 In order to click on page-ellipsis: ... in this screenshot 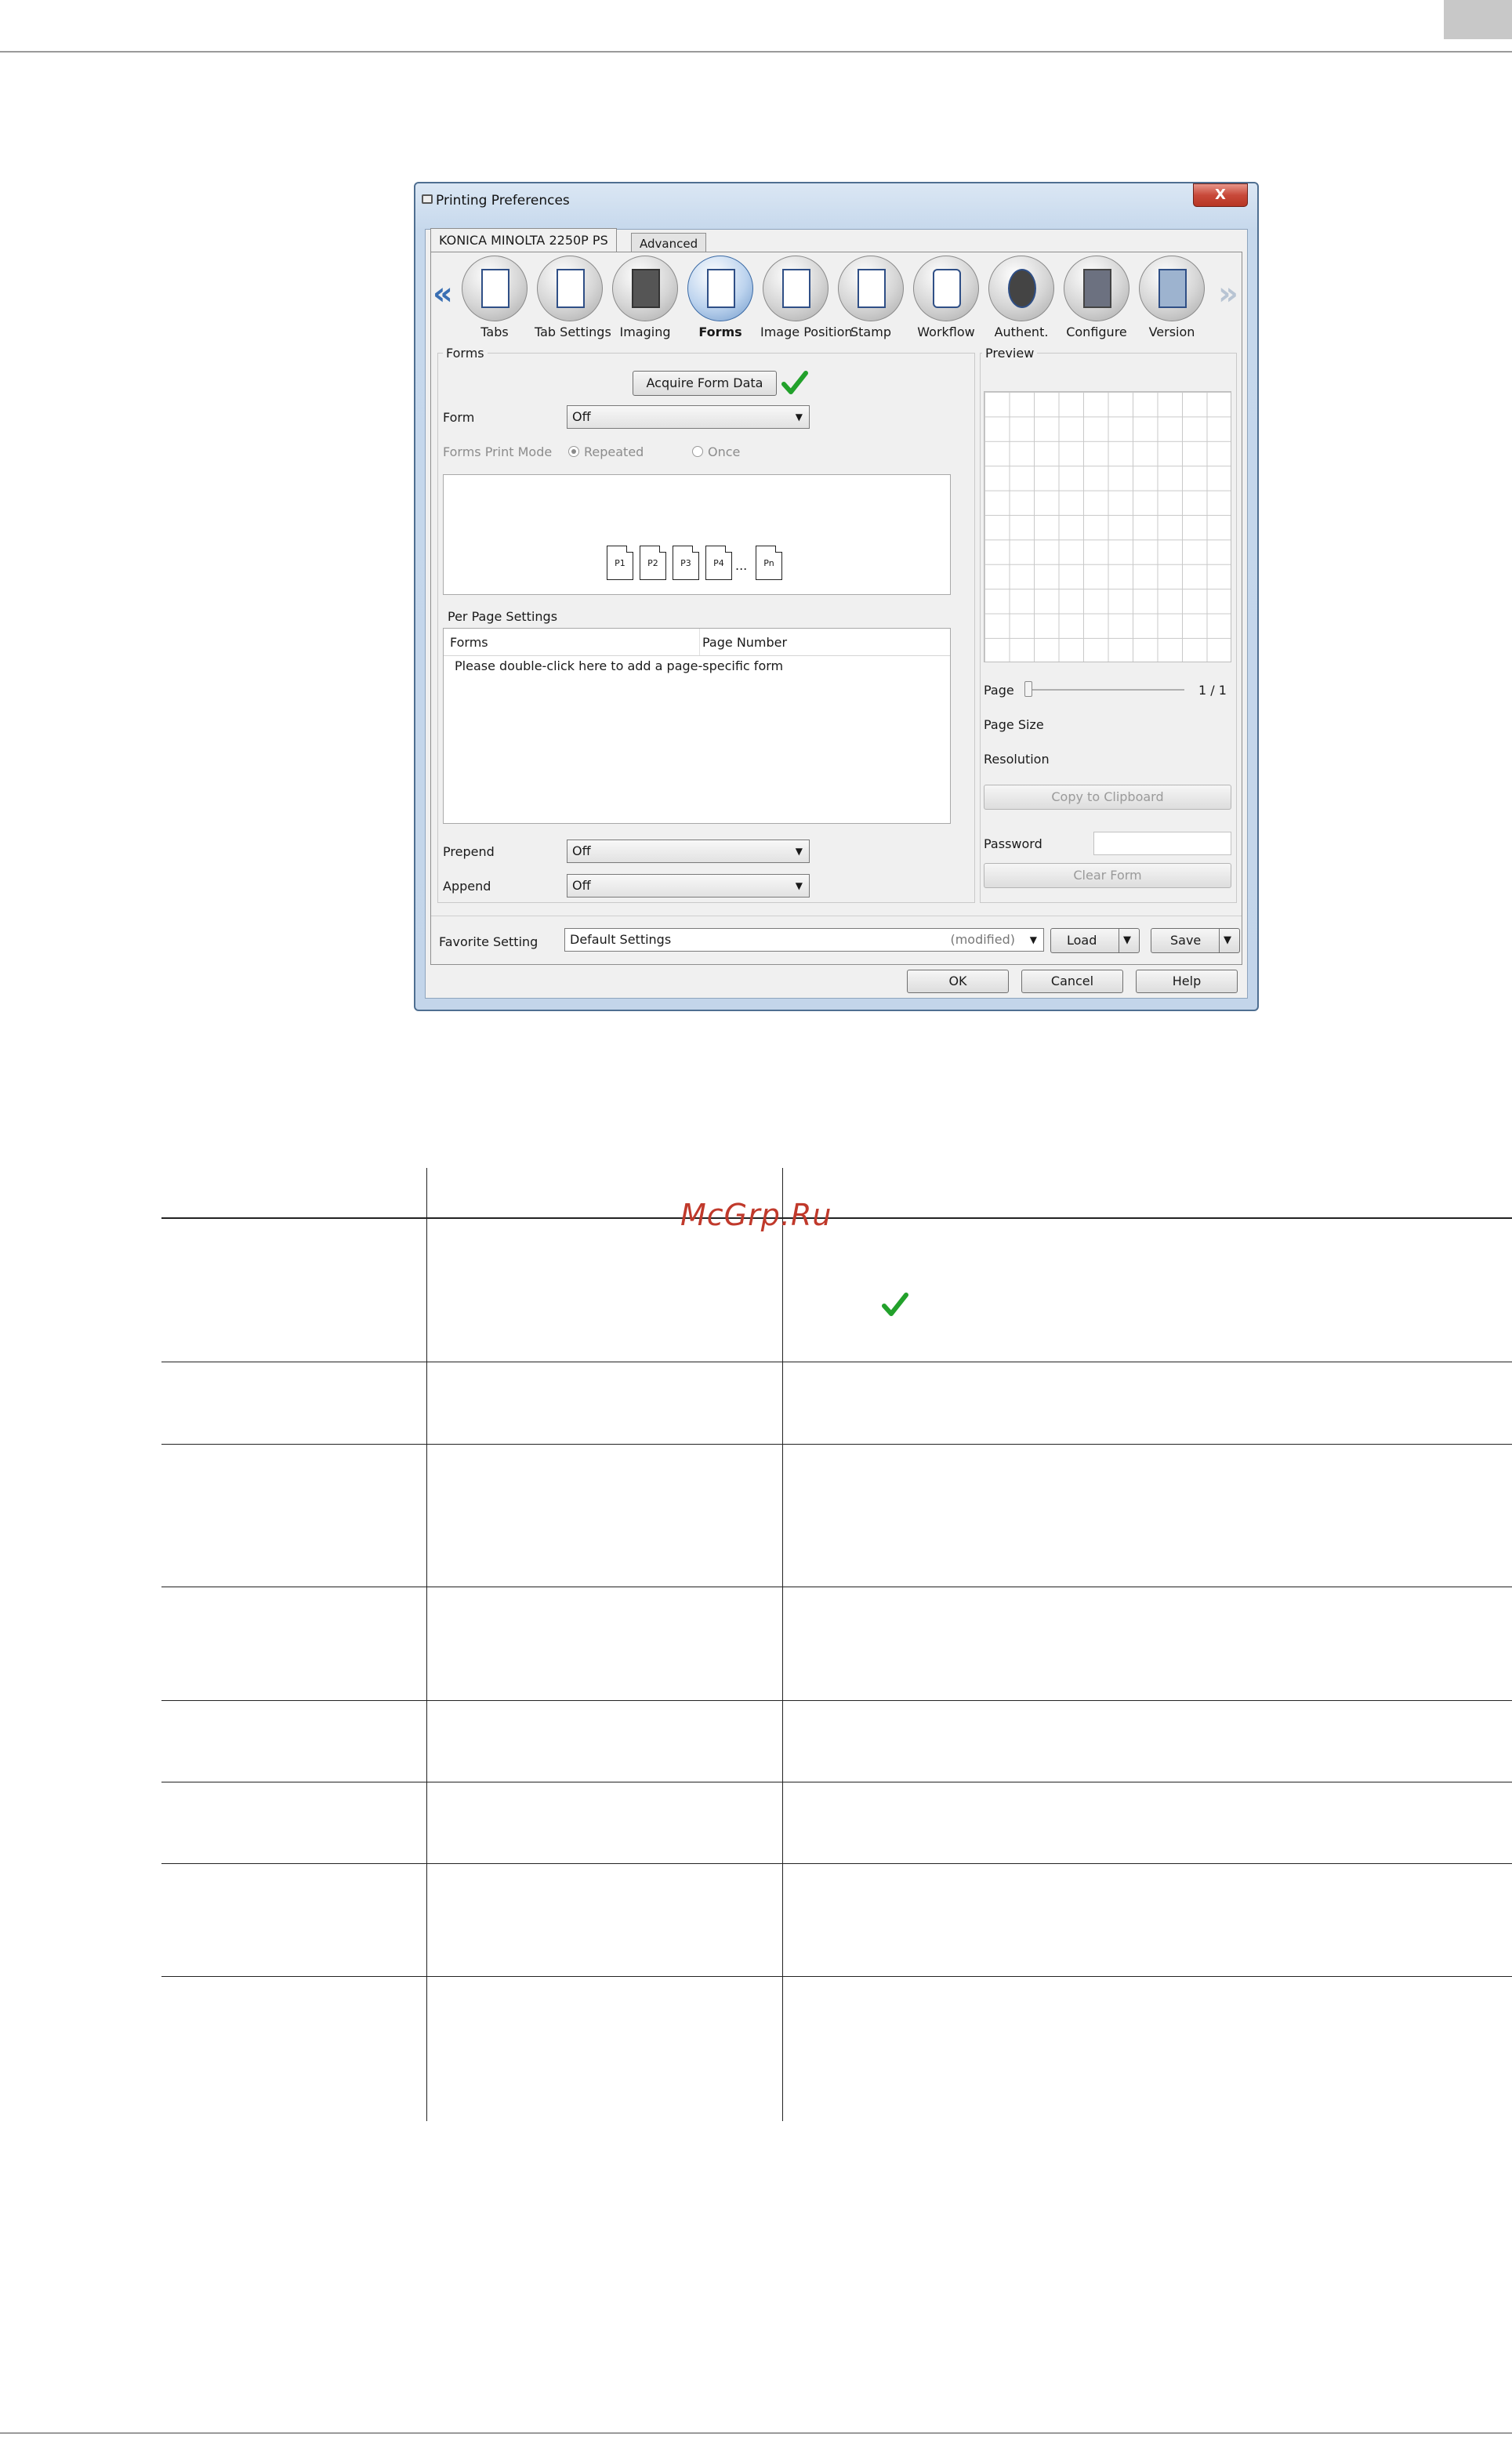, I will do `click(741, 565)`.